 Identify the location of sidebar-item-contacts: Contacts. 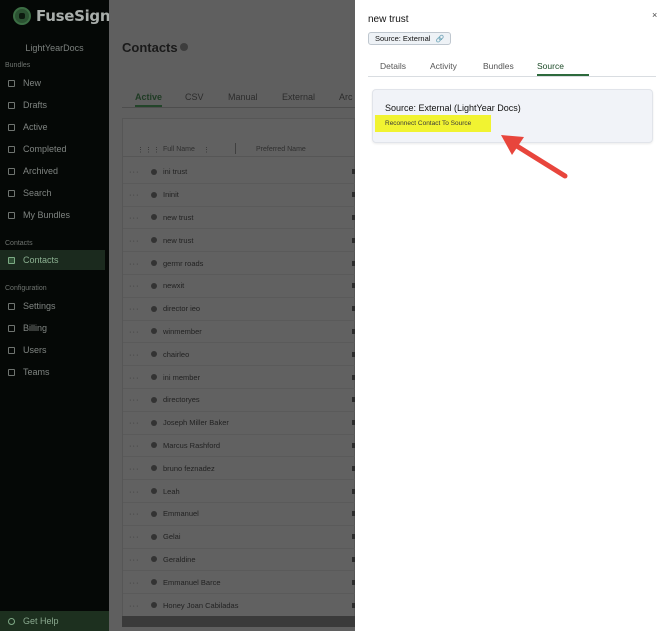
(52, 260).